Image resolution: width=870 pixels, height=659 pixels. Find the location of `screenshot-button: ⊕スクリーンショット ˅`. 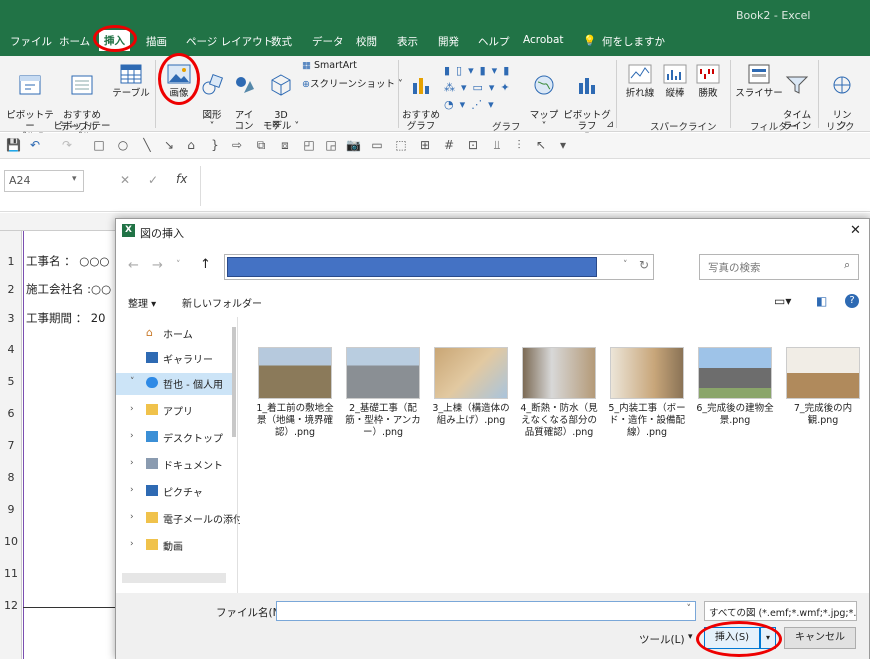

screenshot-button: ⊕スクリーンショット ˅ is located at coordinates (352, 84).